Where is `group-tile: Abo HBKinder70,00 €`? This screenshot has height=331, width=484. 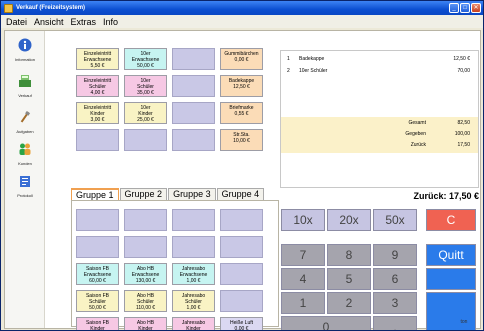
group-tile: Abo HBKinder70,00 € is located at coordinates (145, 323).